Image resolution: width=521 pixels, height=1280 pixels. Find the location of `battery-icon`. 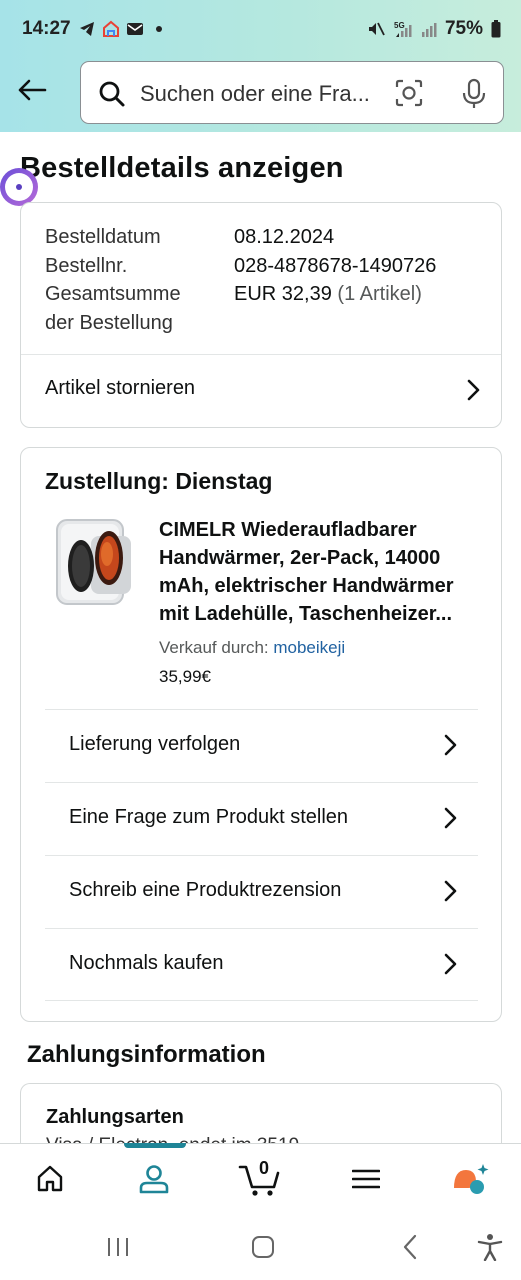

battery-icon is located at coordinates (496, 29).